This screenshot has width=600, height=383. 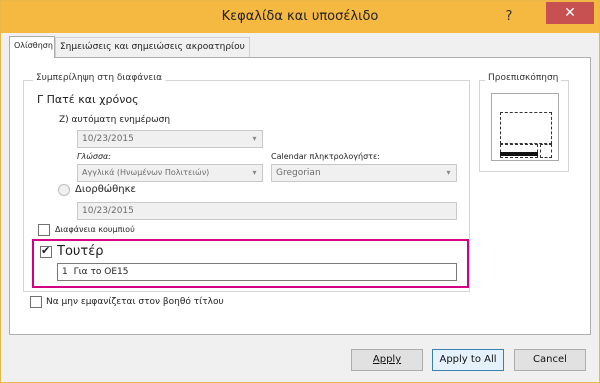 I want to click on title-bar: Κεφαλίδα και υποσέλιδο ? ✕, so click(x=300, y=17).